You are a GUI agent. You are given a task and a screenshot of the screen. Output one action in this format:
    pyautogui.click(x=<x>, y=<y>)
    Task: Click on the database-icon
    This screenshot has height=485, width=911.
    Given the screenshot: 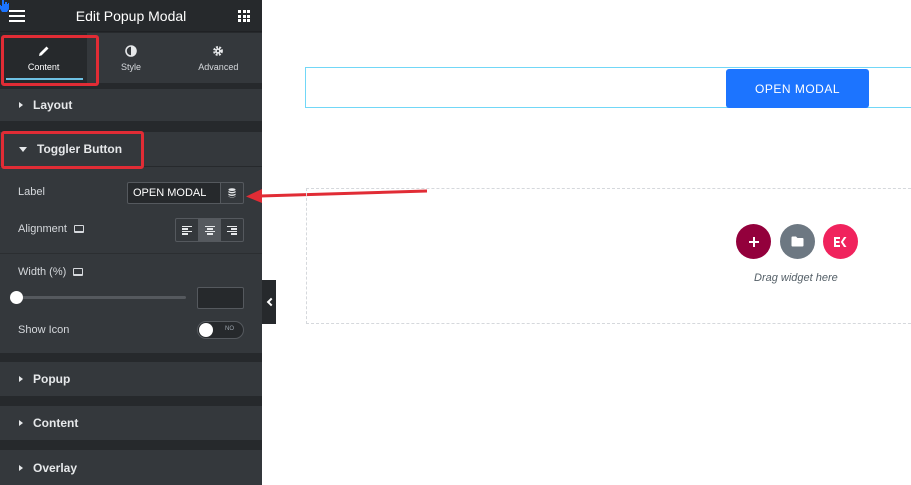 What is the action you would take?
    pyautogui.click(x=232, y=193)
    